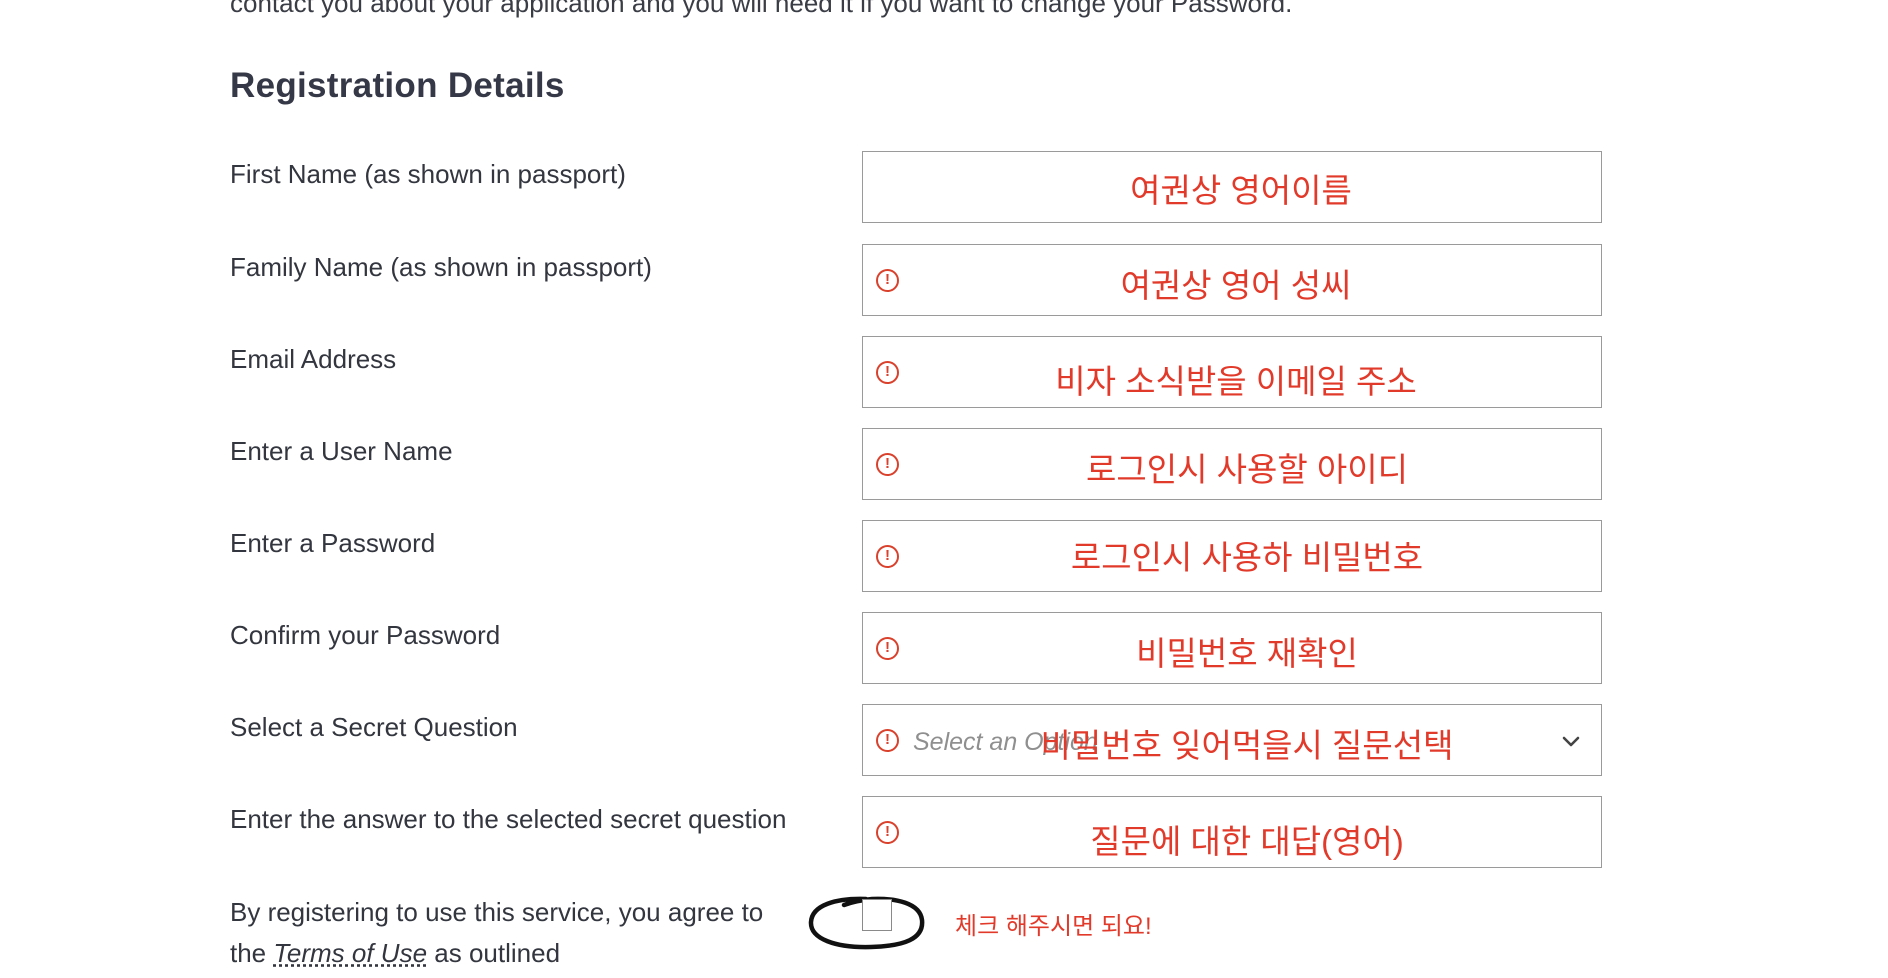 The image size is (1888, 978). What do you see at coordinates (397, 85) in the screenshot?
I see `section-title: Registration Details` at bounding box center [397, 85].